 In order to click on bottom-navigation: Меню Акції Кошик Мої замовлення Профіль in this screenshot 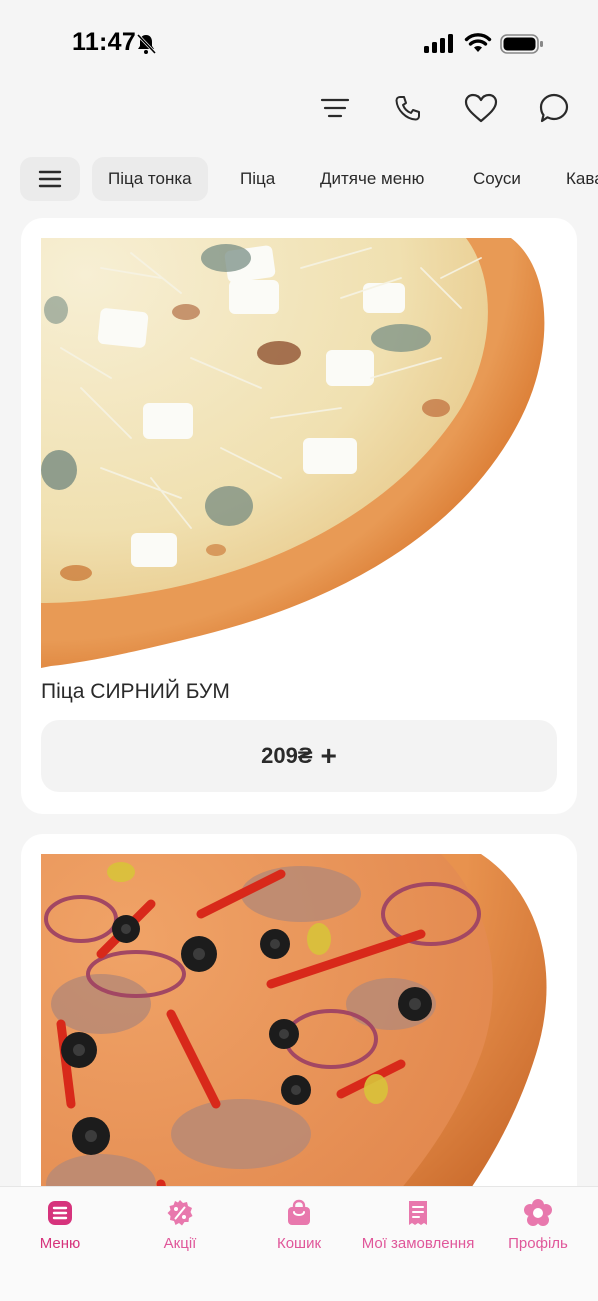, I will do `click(299, 1243)`.